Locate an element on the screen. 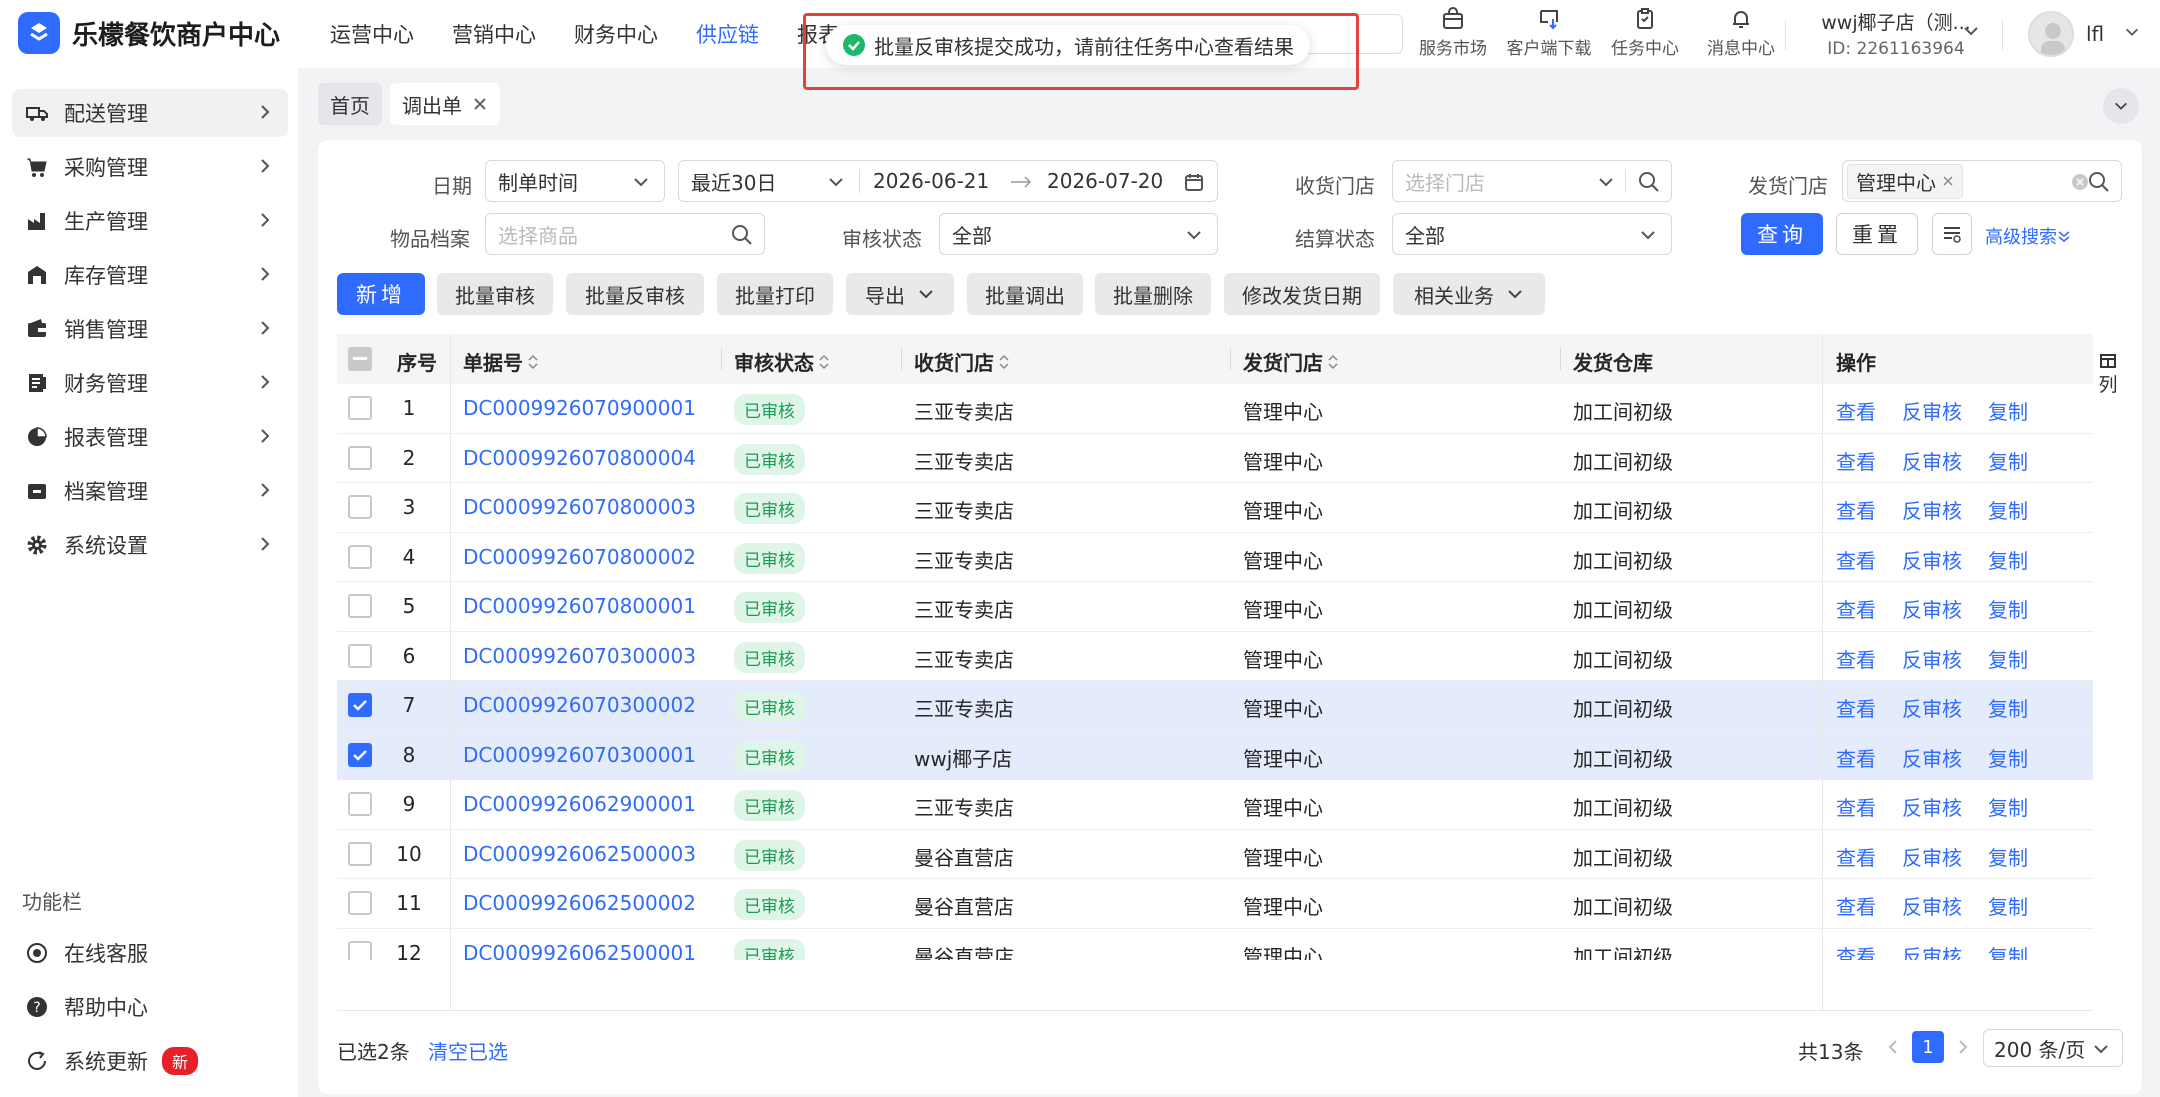  sidebar-item-finance: 财务管理 is located at coordinates (150, 383).